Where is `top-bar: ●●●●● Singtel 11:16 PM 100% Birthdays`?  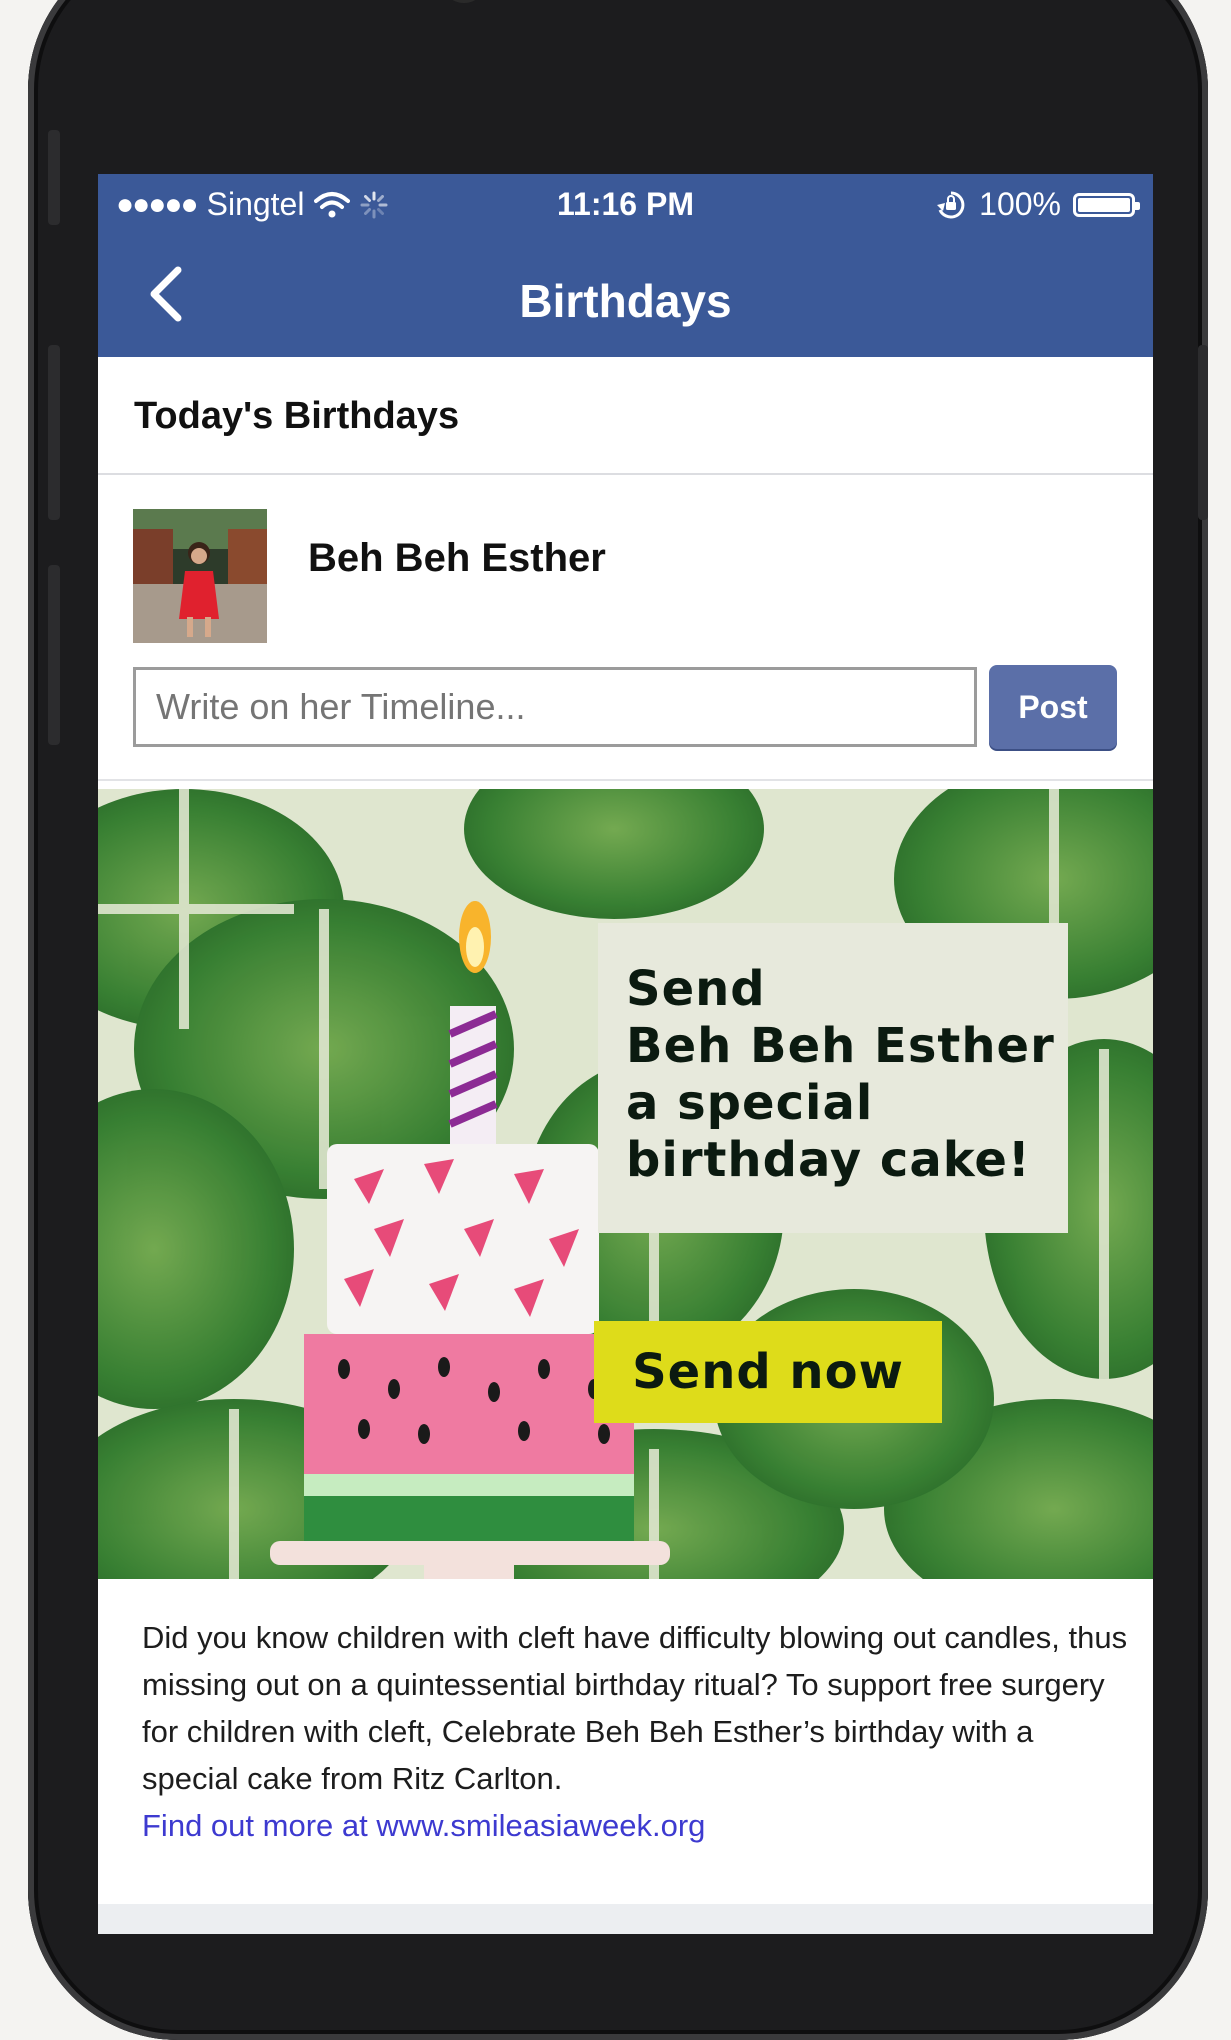 top-bar: ●●●●● Singtel 11:16 PM 100% Birthdays is located at coordinates (625, 265).